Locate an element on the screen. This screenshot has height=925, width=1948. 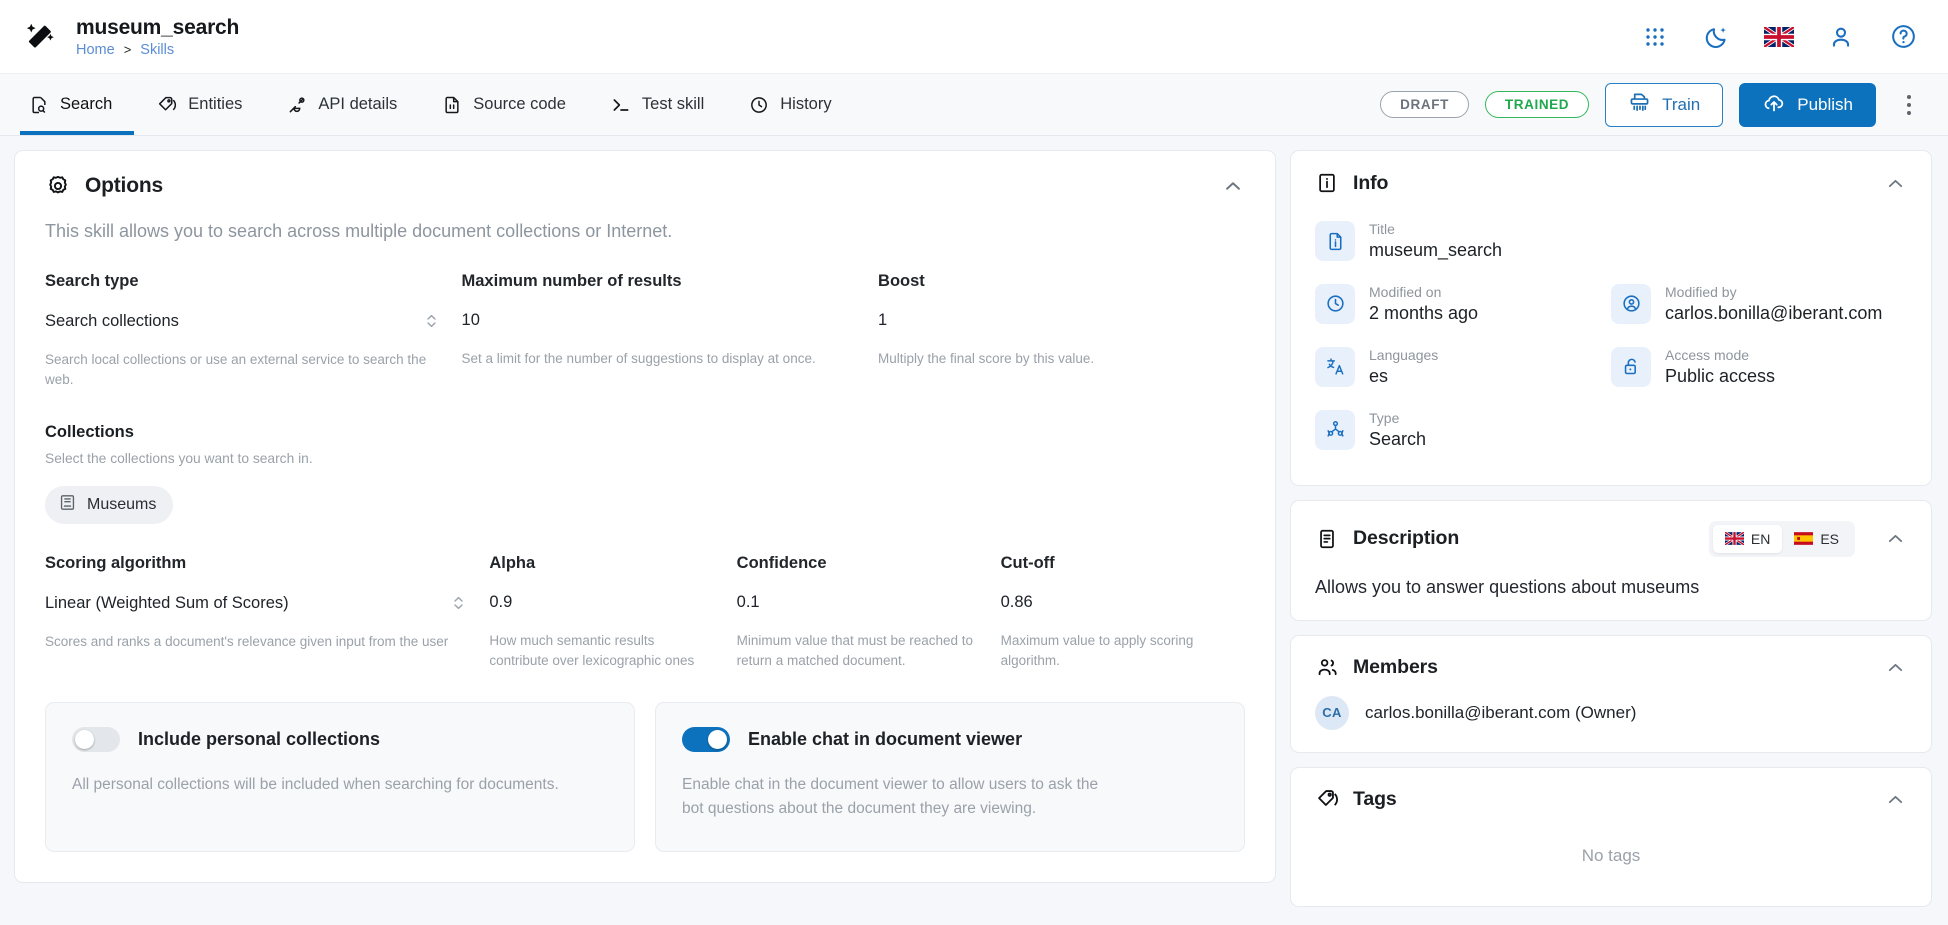
top-icon-group is located at coordinates (1781, 37).